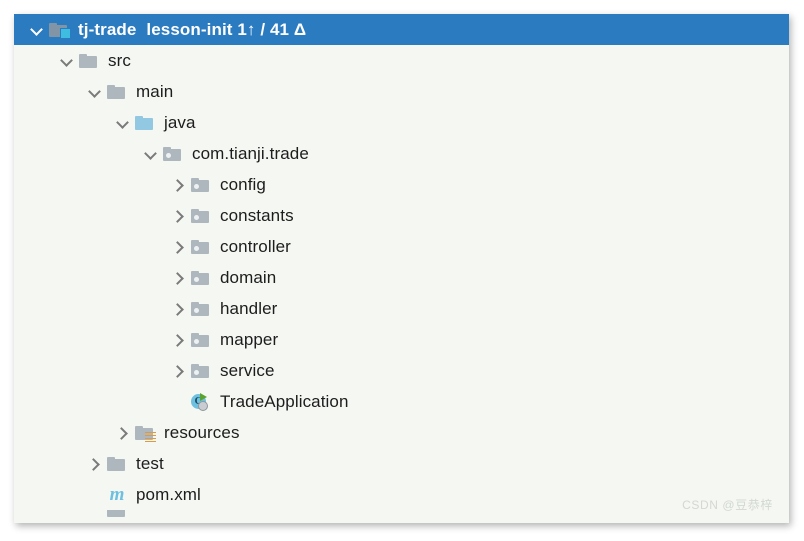 Image resolution: width=804 pixels, height=541 pixels. Describe the element at coordinates (401, 308) in the screenshot. I see `tree-row-handler: handler` at that location.